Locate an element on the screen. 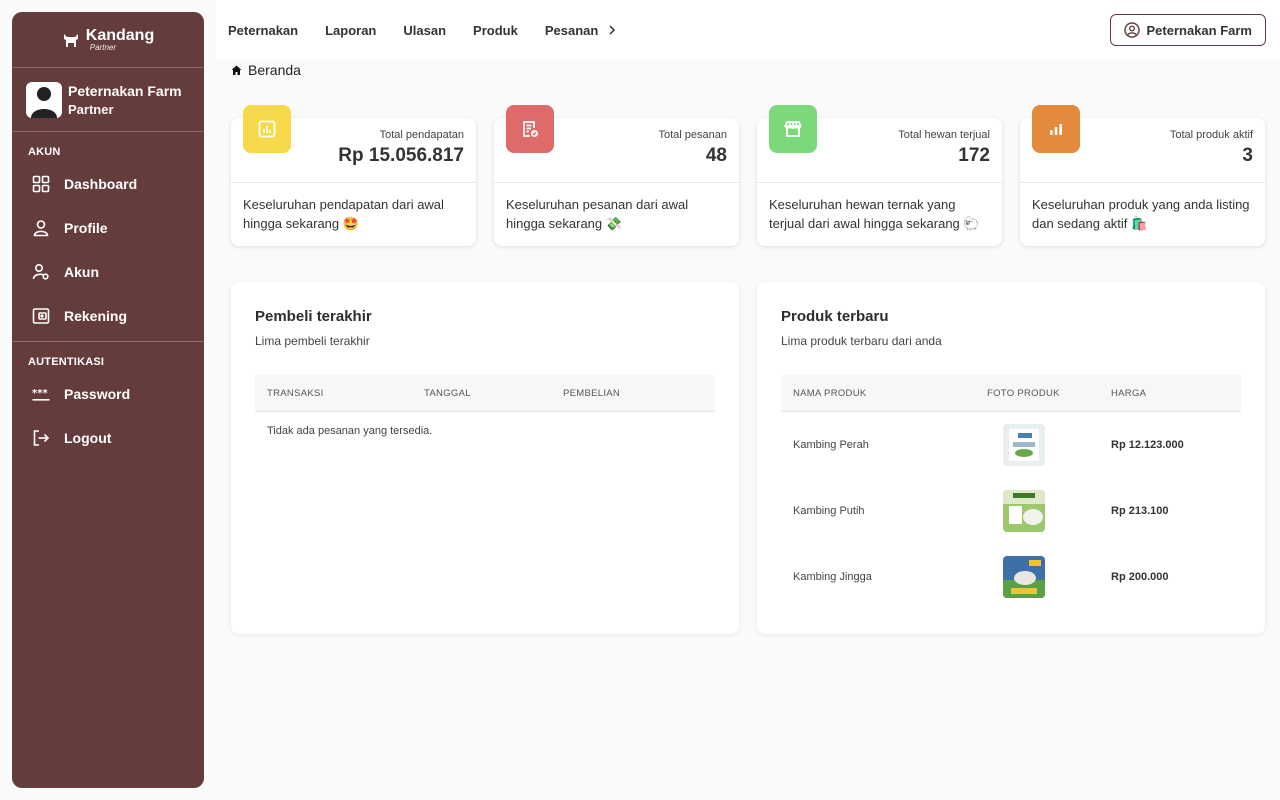  order-check-icon is located at coordinates (530, 129).